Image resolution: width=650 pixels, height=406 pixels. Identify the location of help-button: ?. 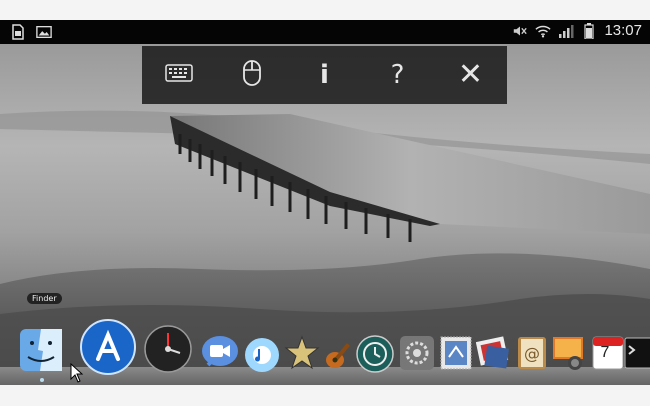
(398, 75).